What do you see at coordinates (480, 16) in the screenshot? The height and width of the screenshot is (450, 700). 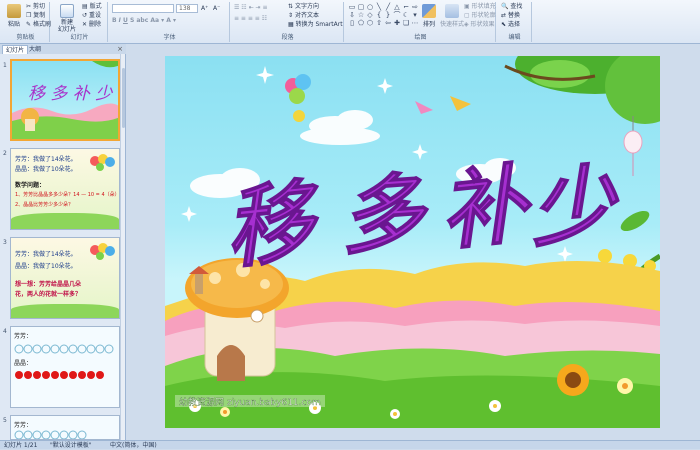 I see `shape-outline-button: ▢ 形状轮廓` at bounding box center [480, 16].